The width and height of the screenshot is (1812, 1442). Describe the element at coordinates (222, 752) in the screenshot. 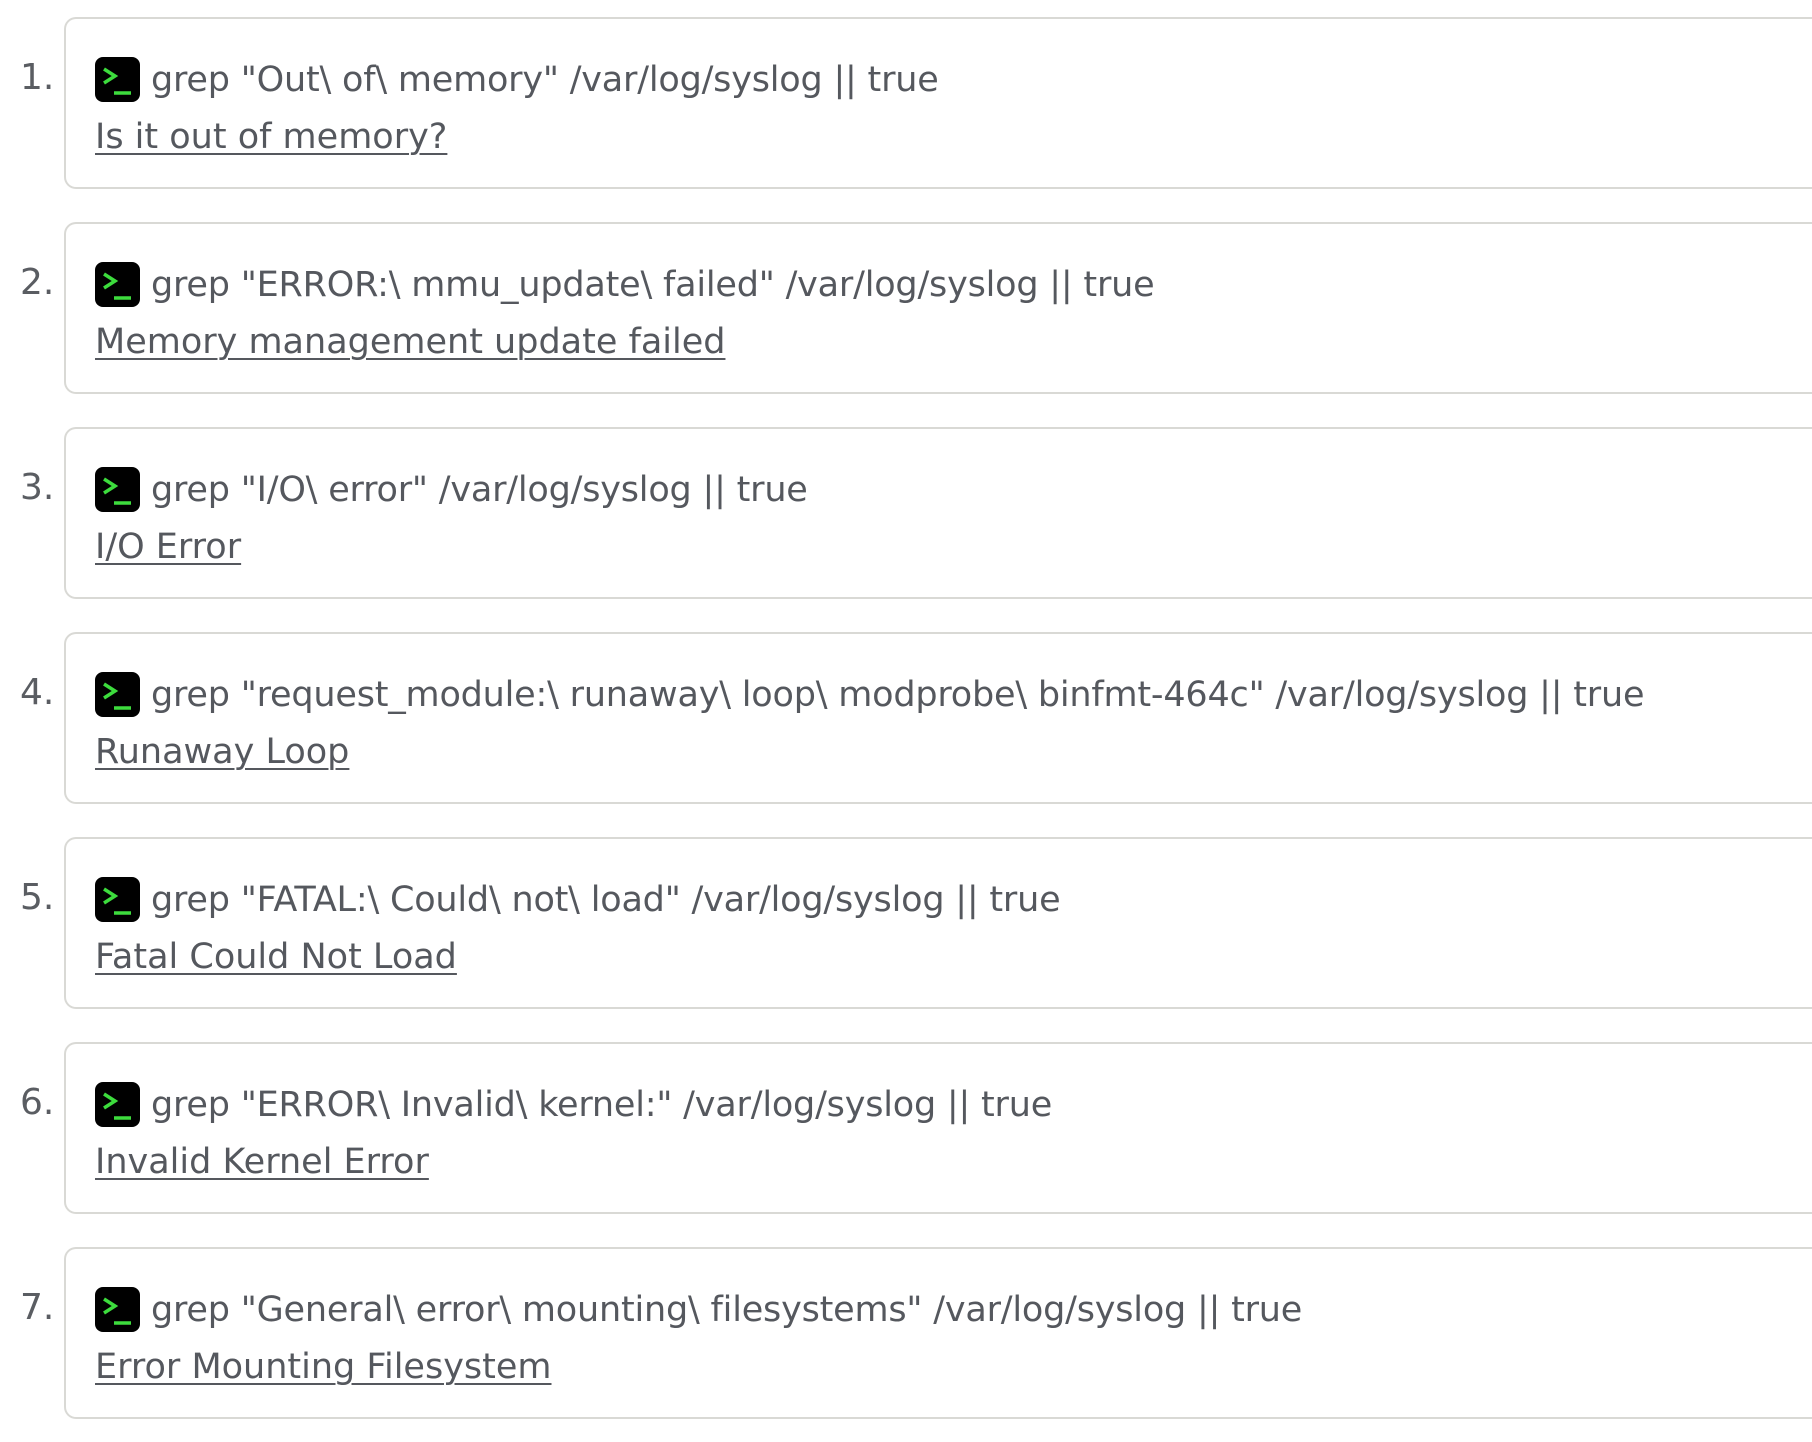

I see `issue-link: Runaway Loop` at that location.